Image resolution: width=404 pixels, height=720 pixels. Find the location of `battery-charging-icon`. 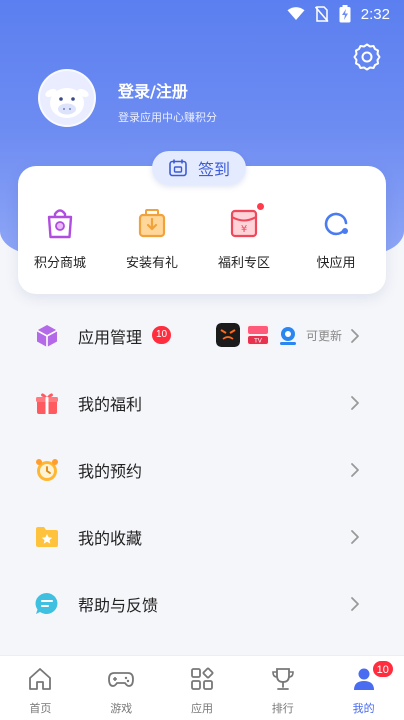

battery-charging-icon is located at coordinates (345, 14).